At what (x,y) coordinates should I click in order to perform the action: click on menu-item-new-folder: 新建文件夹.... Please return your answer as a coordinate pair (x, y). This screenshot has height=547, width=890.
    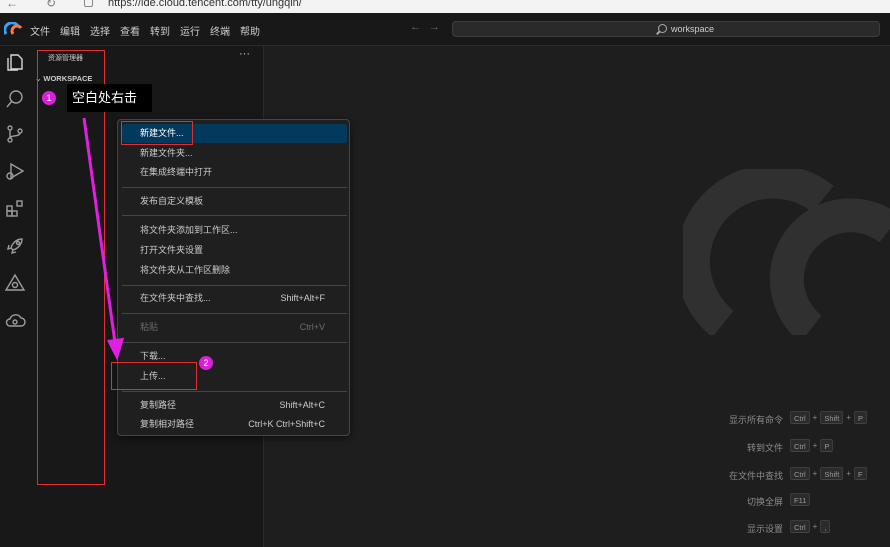
    Looking at the image, I should click on (234, 153).